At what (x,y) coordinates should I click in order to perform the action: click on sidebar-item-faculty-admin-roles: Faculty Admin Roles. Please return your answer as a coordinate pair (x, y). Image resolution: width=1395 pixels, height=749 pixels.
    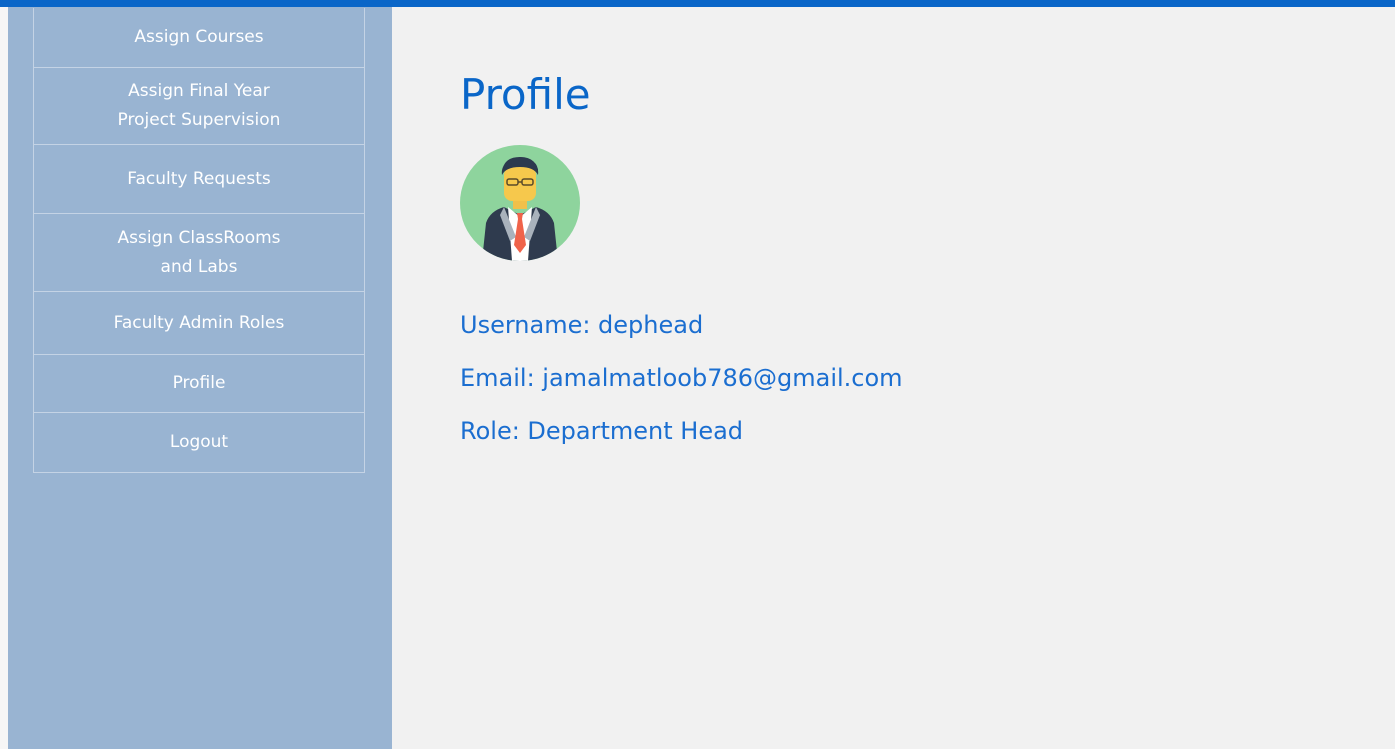
    Looking at the image, I should click on (199, 323).